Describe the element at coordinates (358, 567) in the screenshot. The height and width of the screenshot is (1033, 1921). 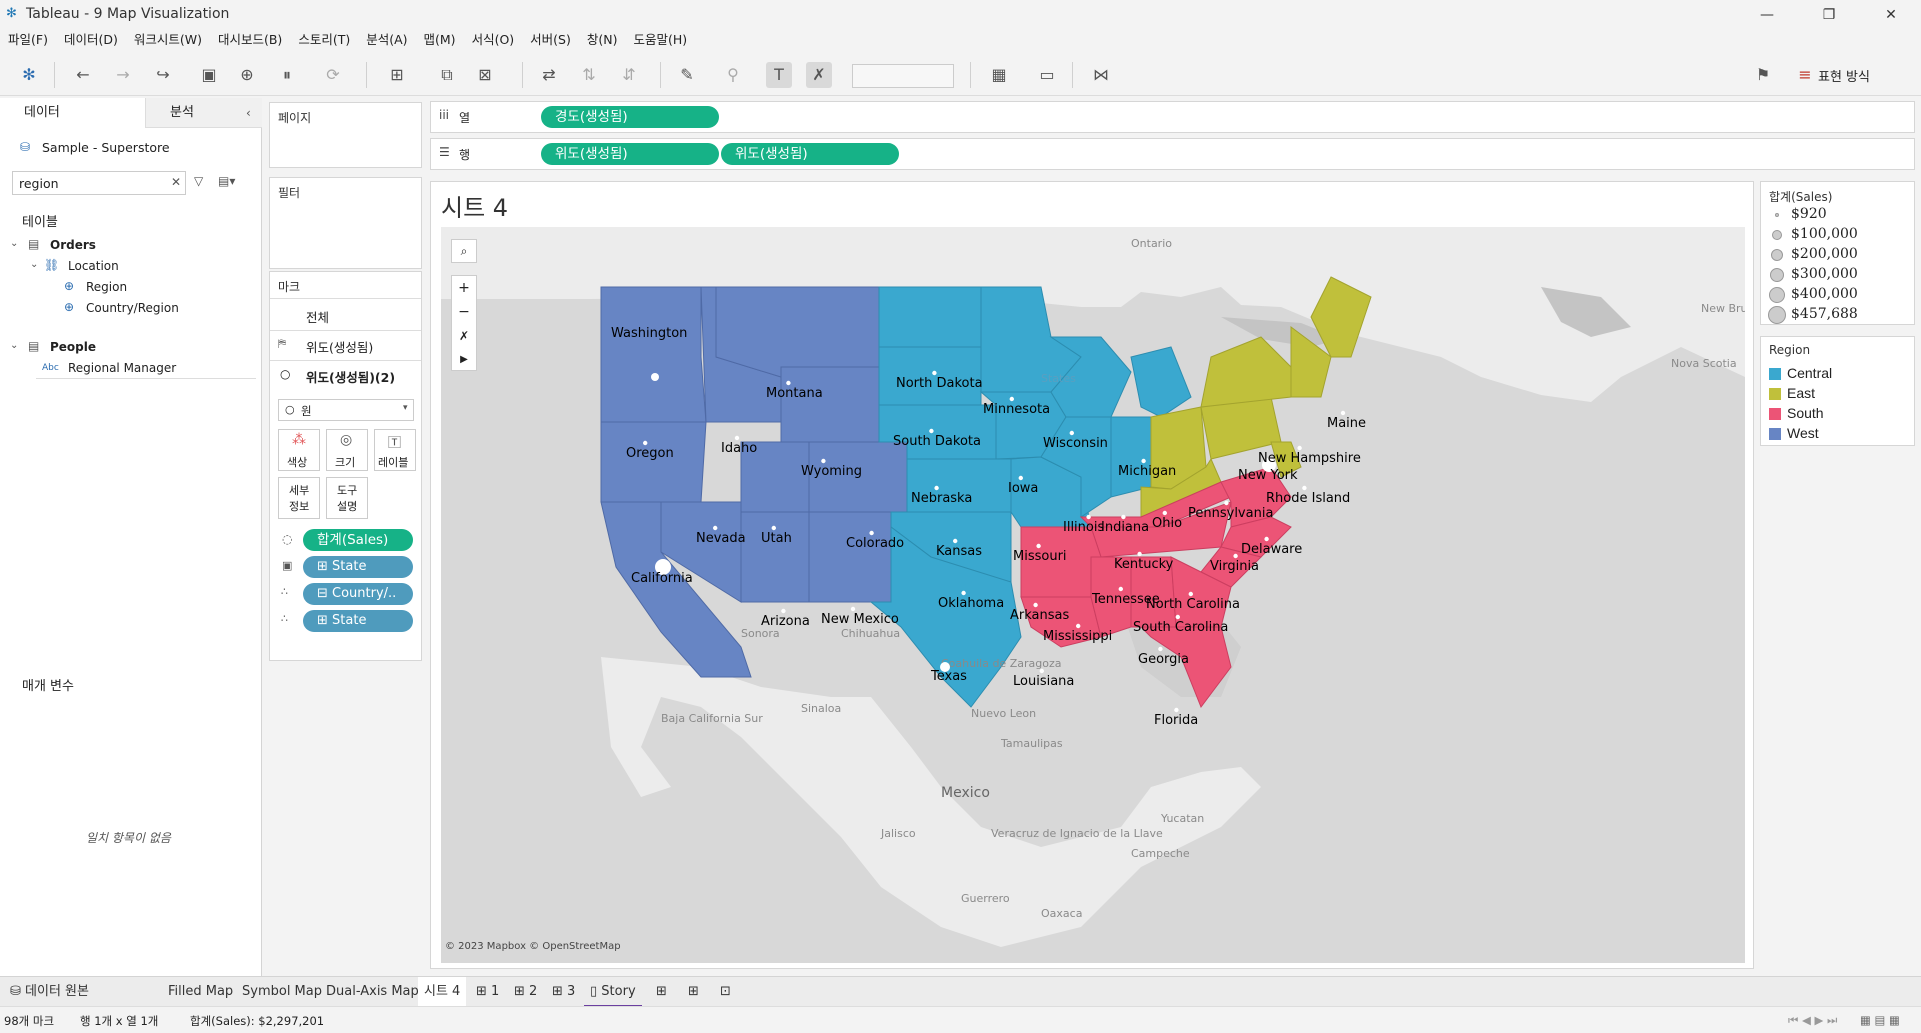
I see `pill-state-label: ⊞ State` at that location.